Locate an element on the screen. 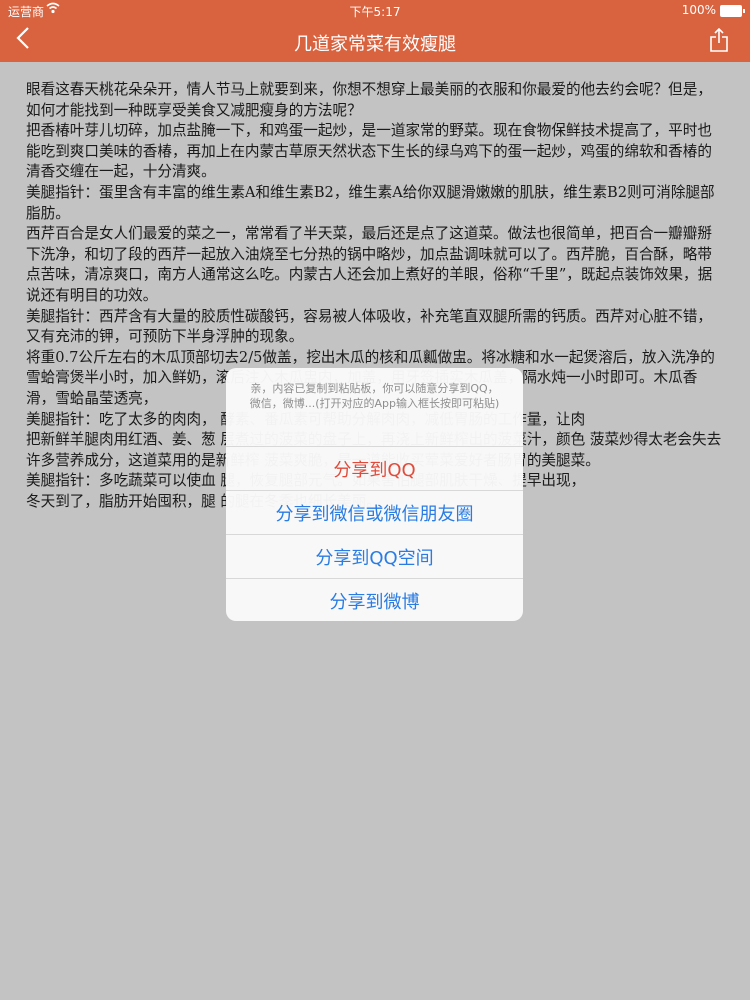 The image size is (750, 1000). clock: 下午5:17 is located at coordinates (375, 12).